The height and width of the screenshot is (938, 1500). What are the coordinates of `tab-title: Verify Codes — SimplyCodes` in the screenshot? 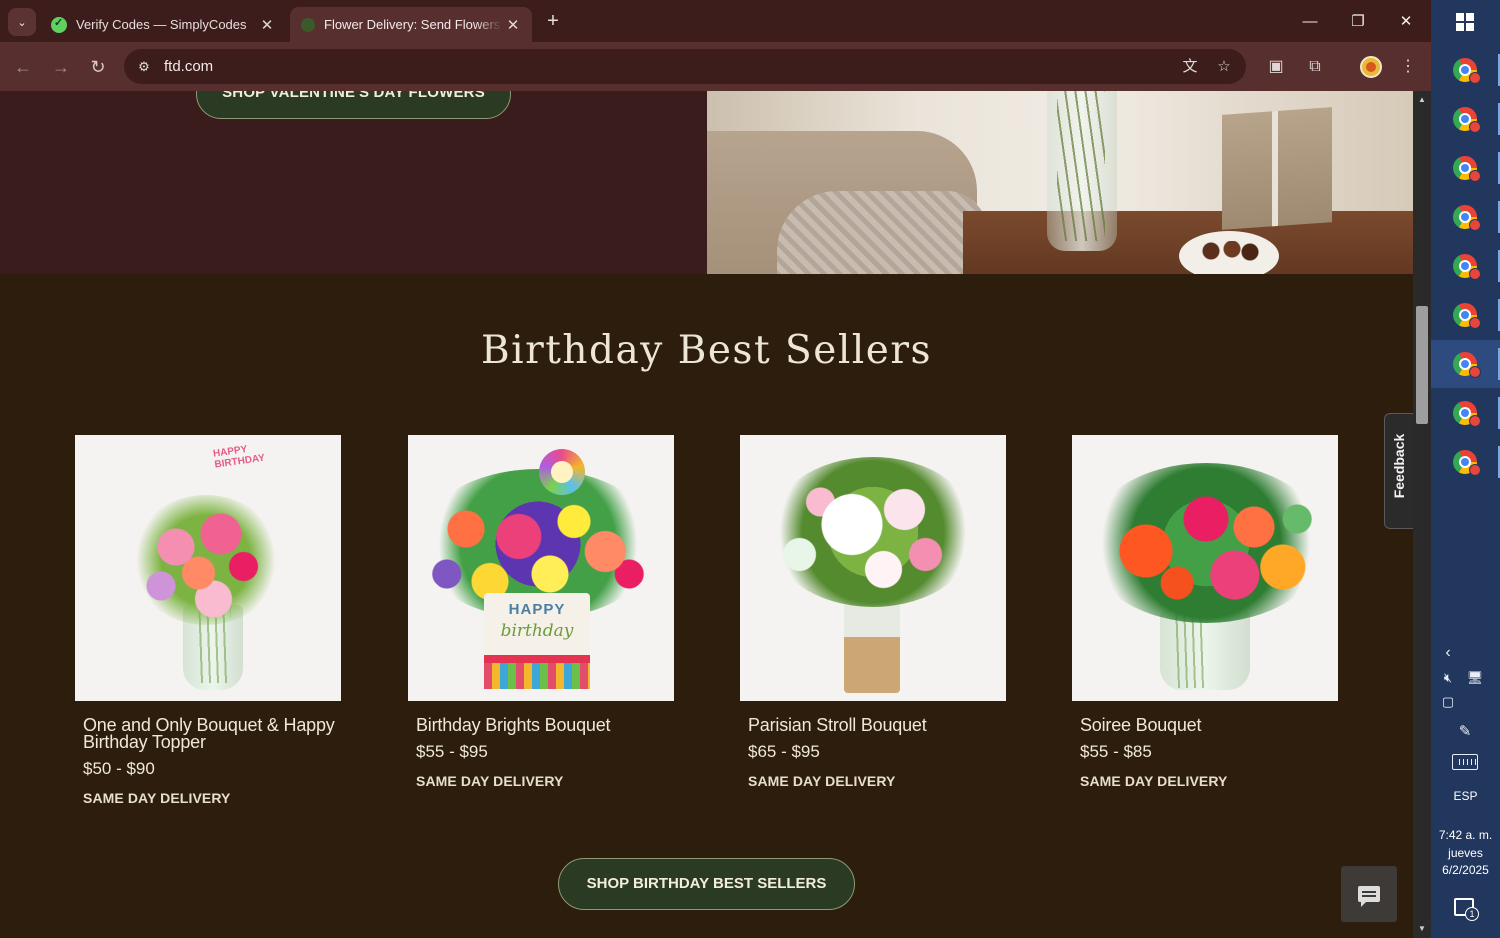 It's located at (161, 24).